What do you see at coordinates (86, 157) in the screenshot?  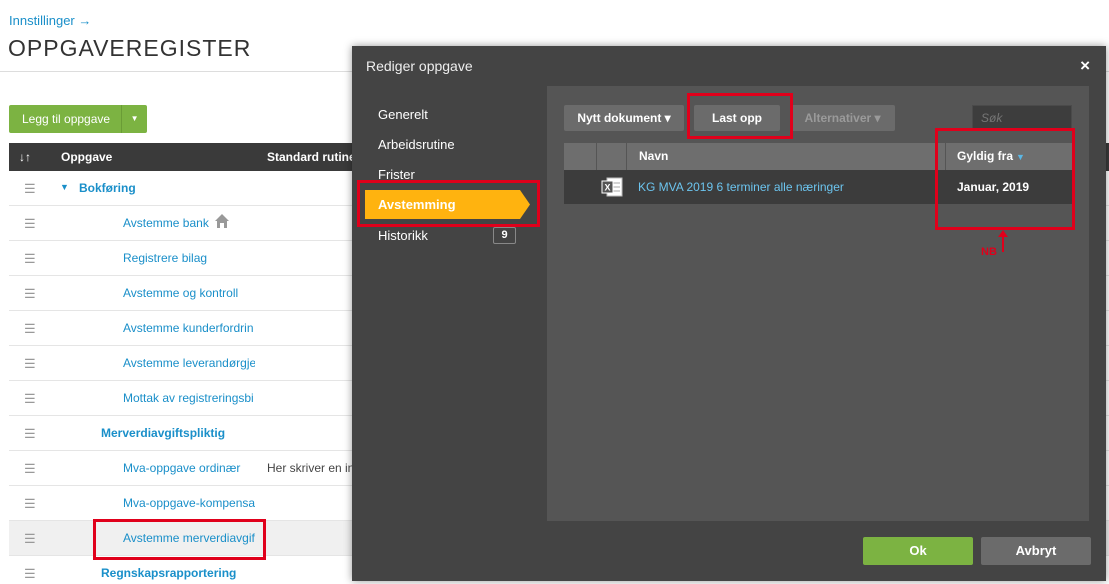 I see `task-column-header: Oppgave` at bounding box center [86, 157].